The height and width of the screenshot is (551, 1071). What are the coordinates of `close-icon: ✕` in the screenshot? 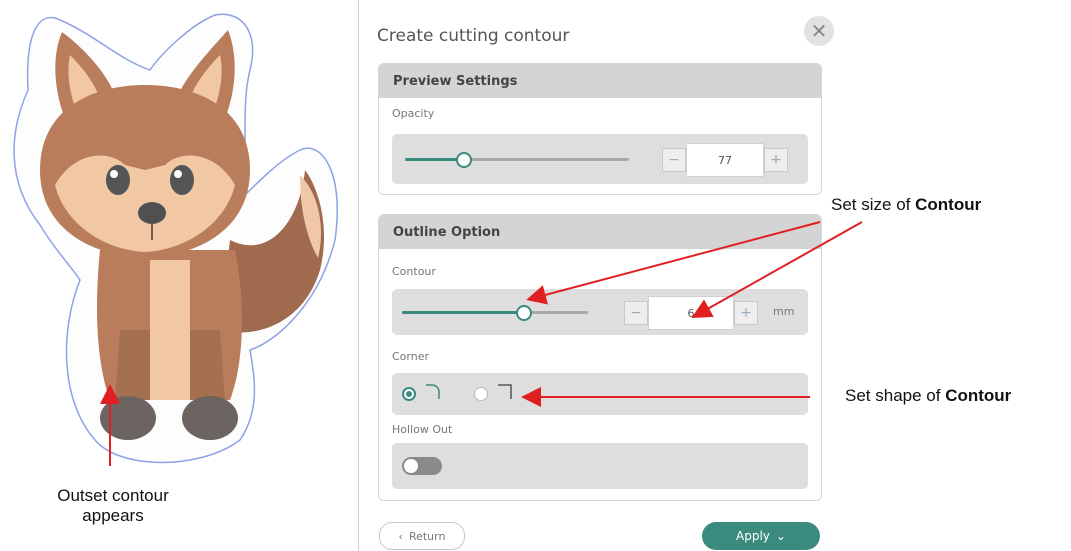 It's located at (819, 31).